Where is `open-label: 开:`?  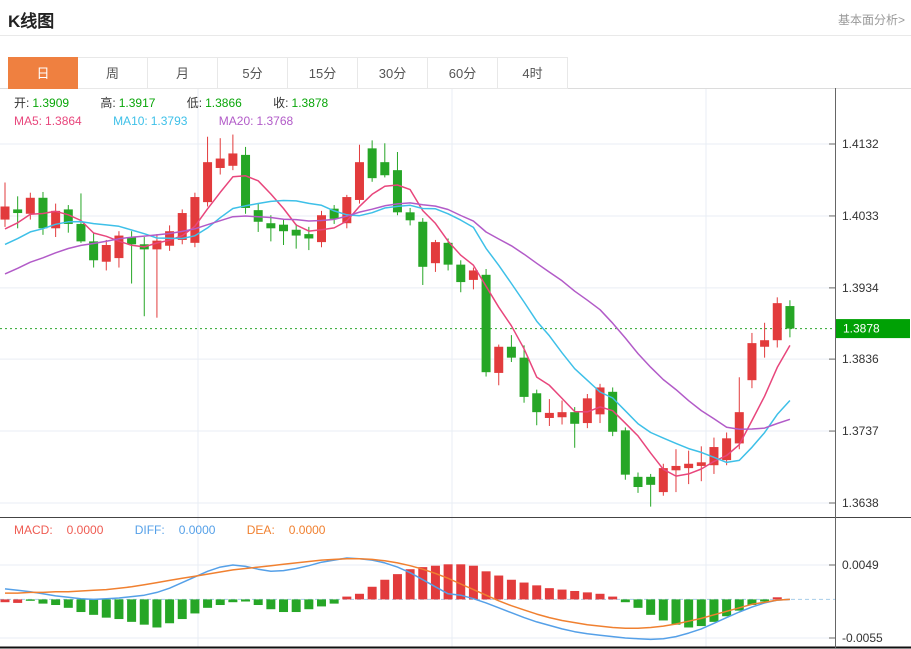 open-label: 开: is located at coordinates (22, 103).